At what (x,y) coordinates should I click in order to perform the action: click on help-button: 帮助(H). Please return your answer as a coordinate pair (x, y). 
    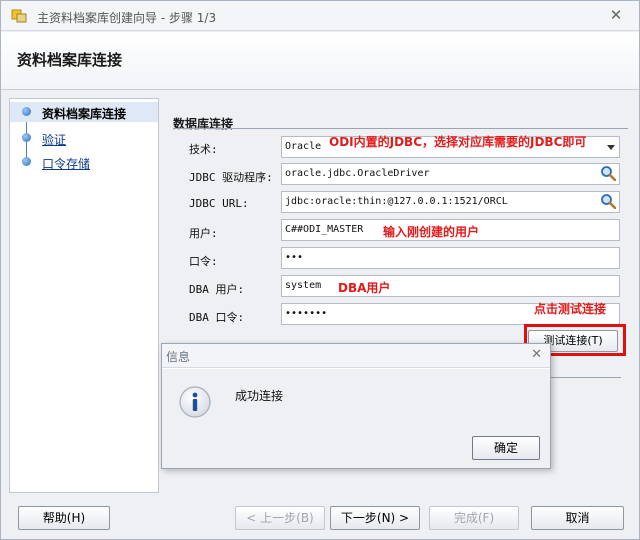
    Looking at the image, I should click on (64, 518).